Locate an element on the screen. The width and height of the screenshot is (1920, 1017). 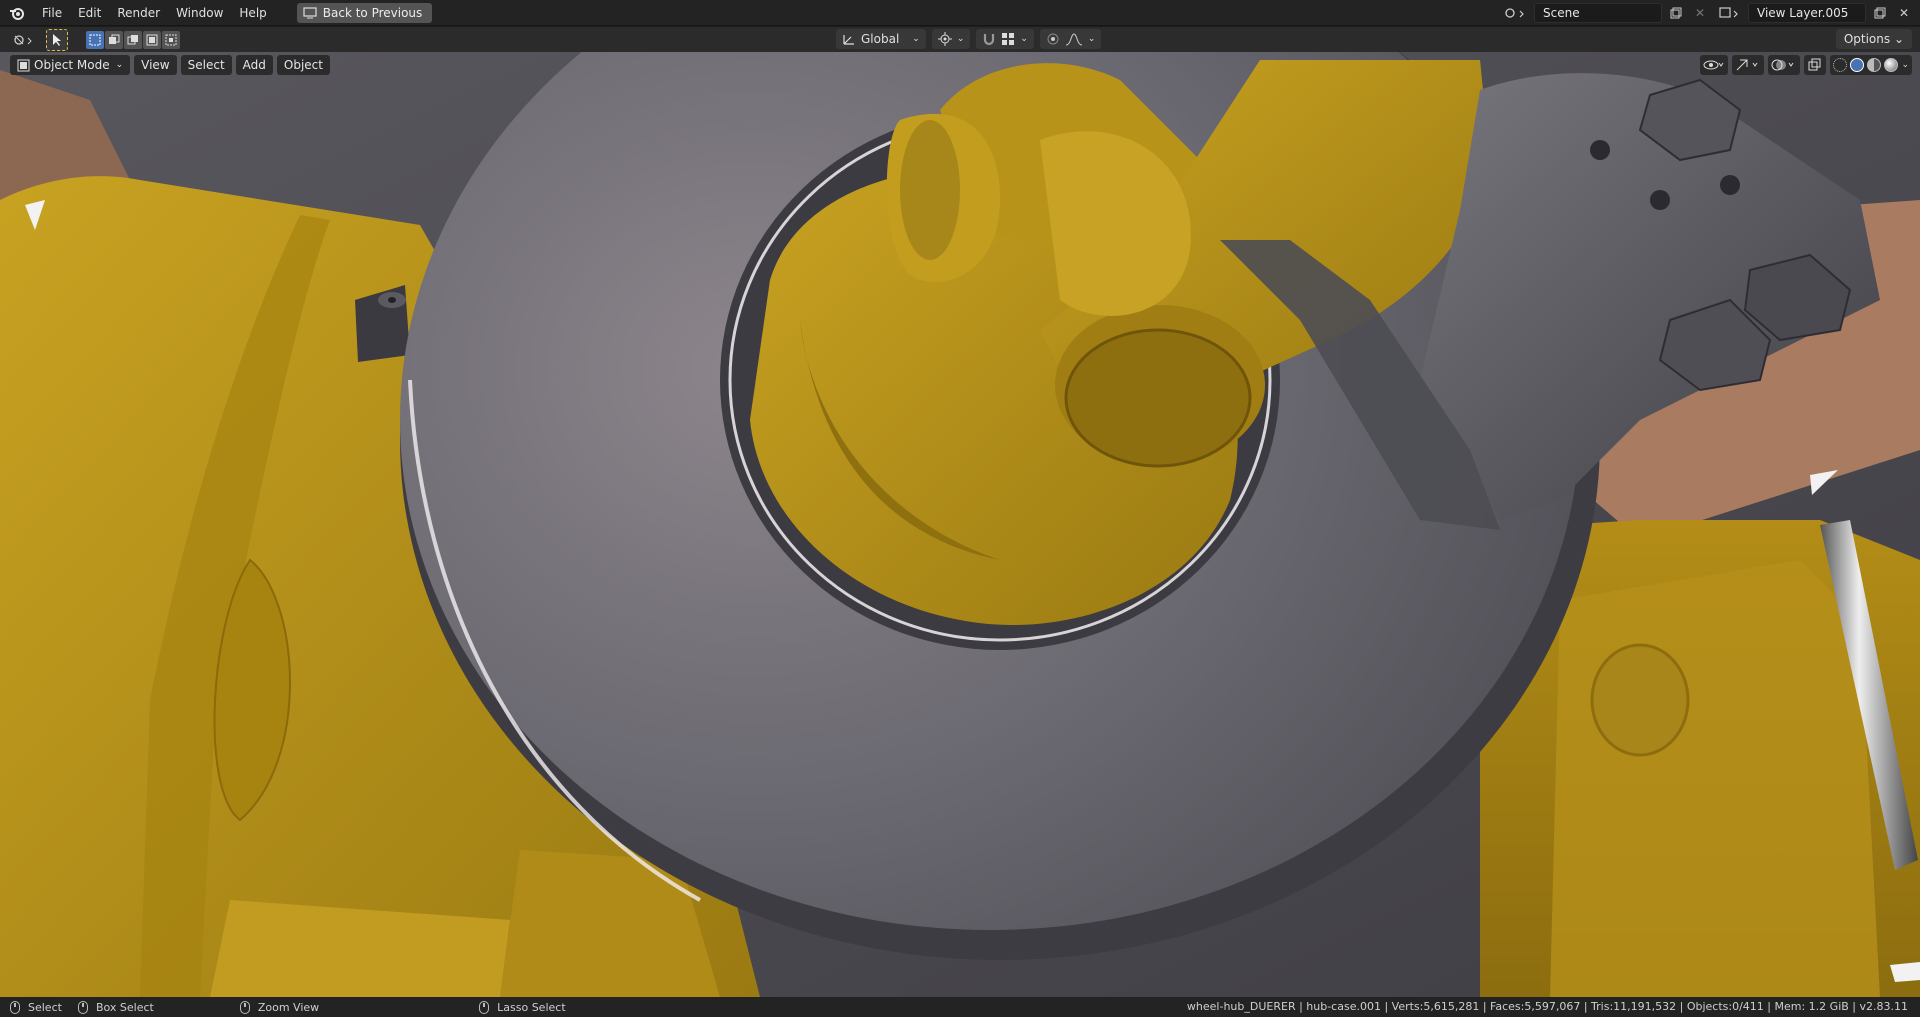
transform-orientation-label: Global is located at coordinates (880, 39).